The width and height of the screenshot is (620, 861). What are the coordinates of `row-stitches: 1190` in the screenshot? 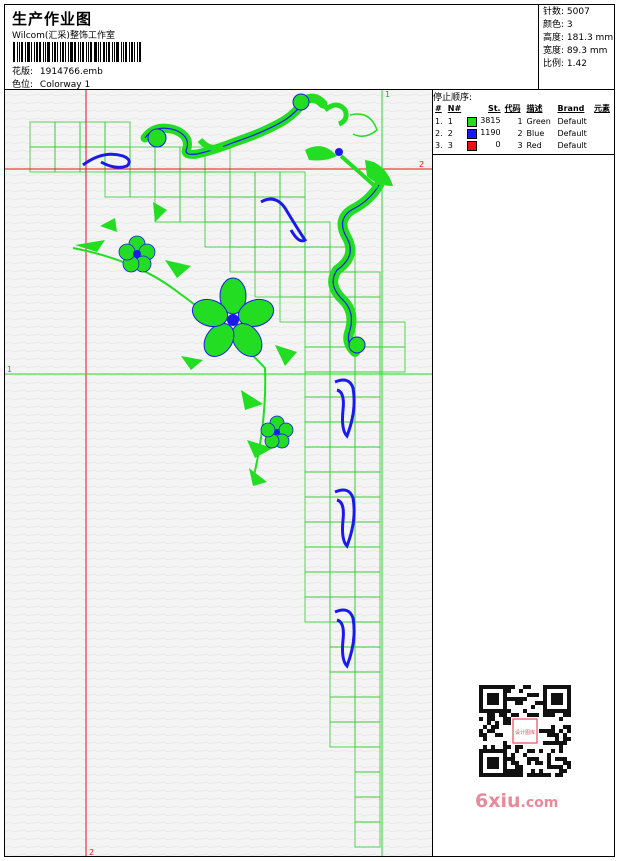 It's located at (484, 133).